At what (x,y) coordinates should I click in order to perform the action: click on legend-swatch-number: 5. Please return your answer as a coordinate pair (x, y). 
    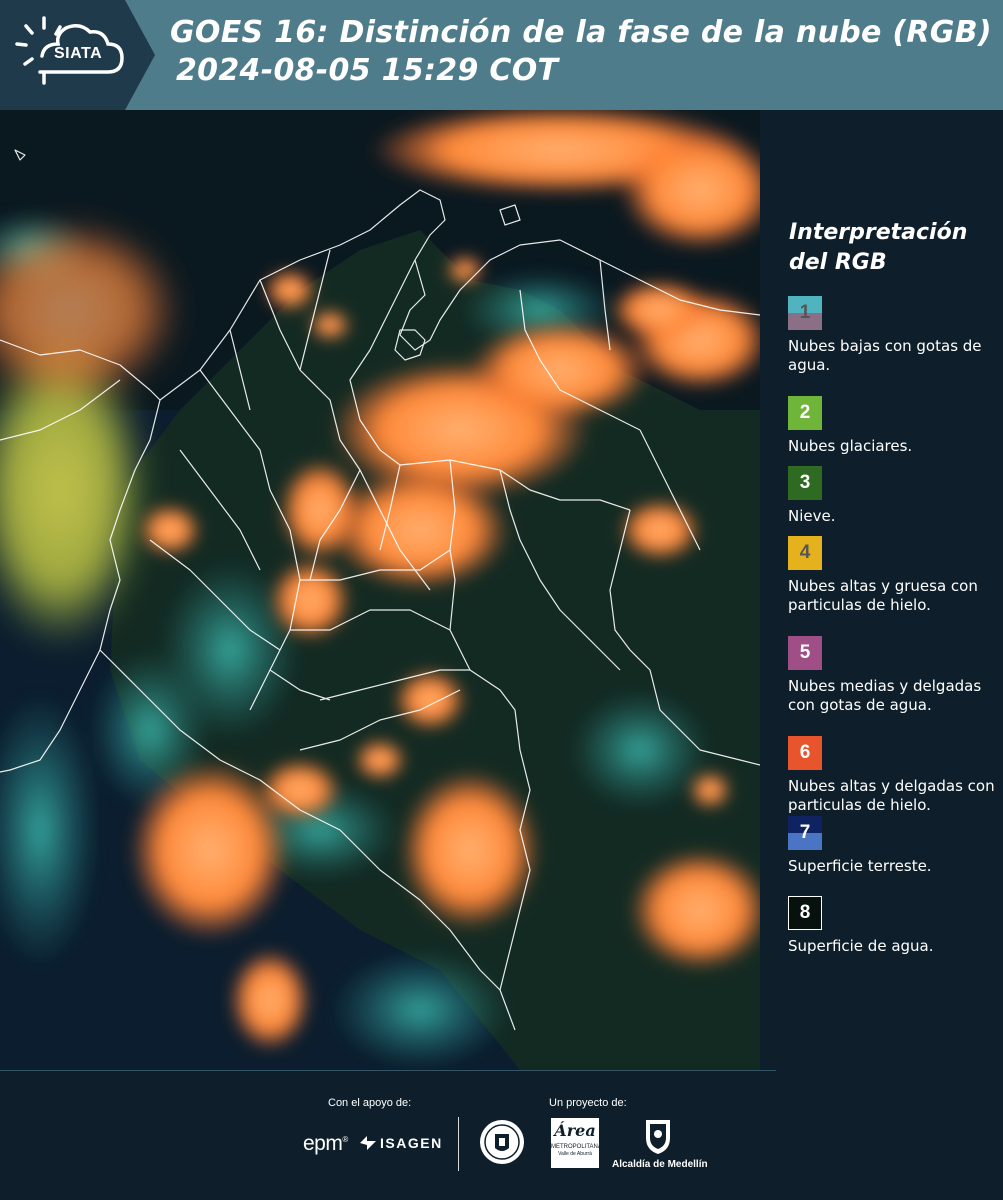
    Looking at the image, I should click on (805, 652).